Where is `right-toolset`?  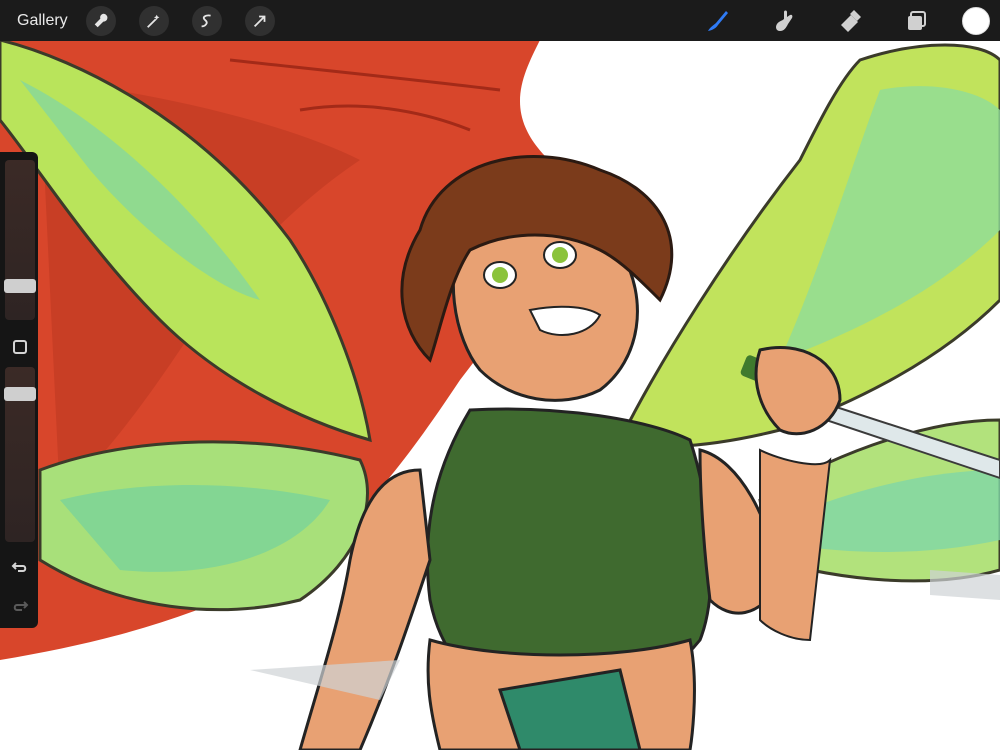
right-toolset is located at coordinates (849, 20).